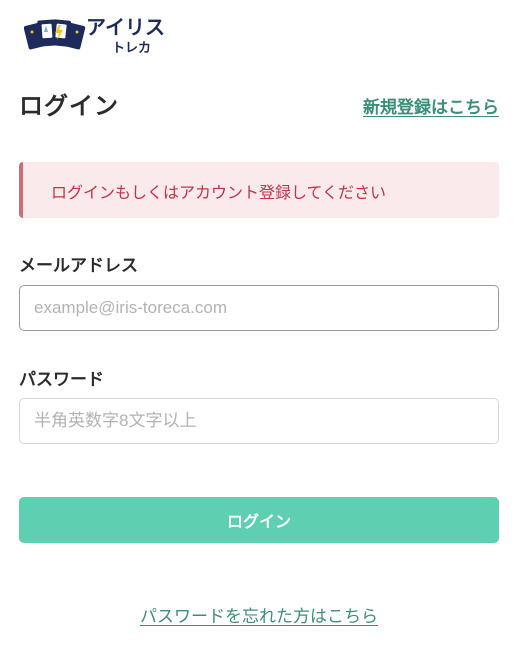 The height and width of the screenshot is (666, 518). I want to click on app-logo: アイリス トレカ, so click(99, 35).